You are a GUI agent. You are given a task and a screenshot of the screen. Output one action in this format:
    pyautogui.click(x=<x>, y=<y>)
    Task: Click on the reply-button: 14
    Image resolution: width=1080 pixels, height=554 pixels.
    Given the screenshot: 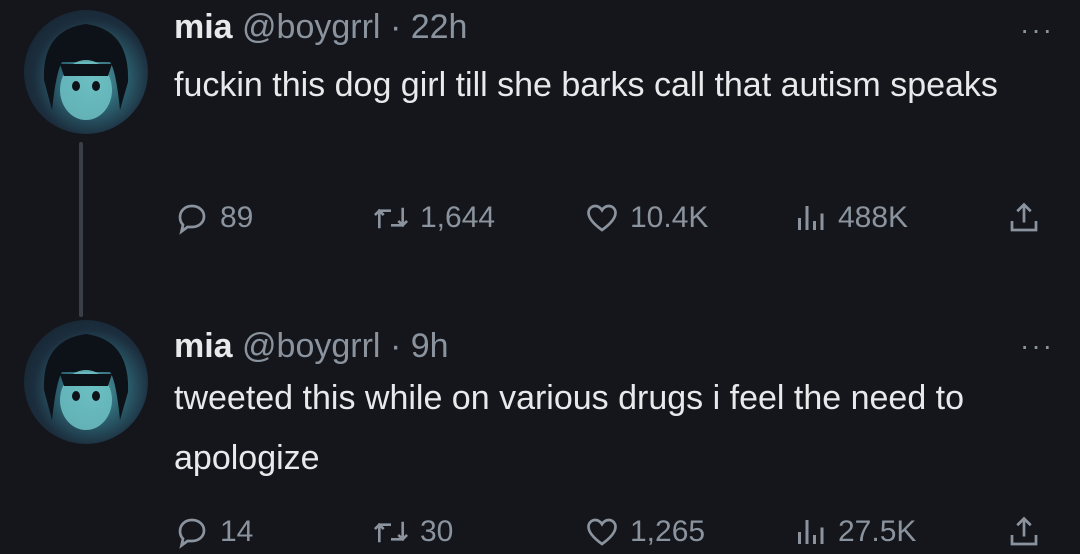 What is the action you would take?
    pyautogui.click(x=213, y=532)
    